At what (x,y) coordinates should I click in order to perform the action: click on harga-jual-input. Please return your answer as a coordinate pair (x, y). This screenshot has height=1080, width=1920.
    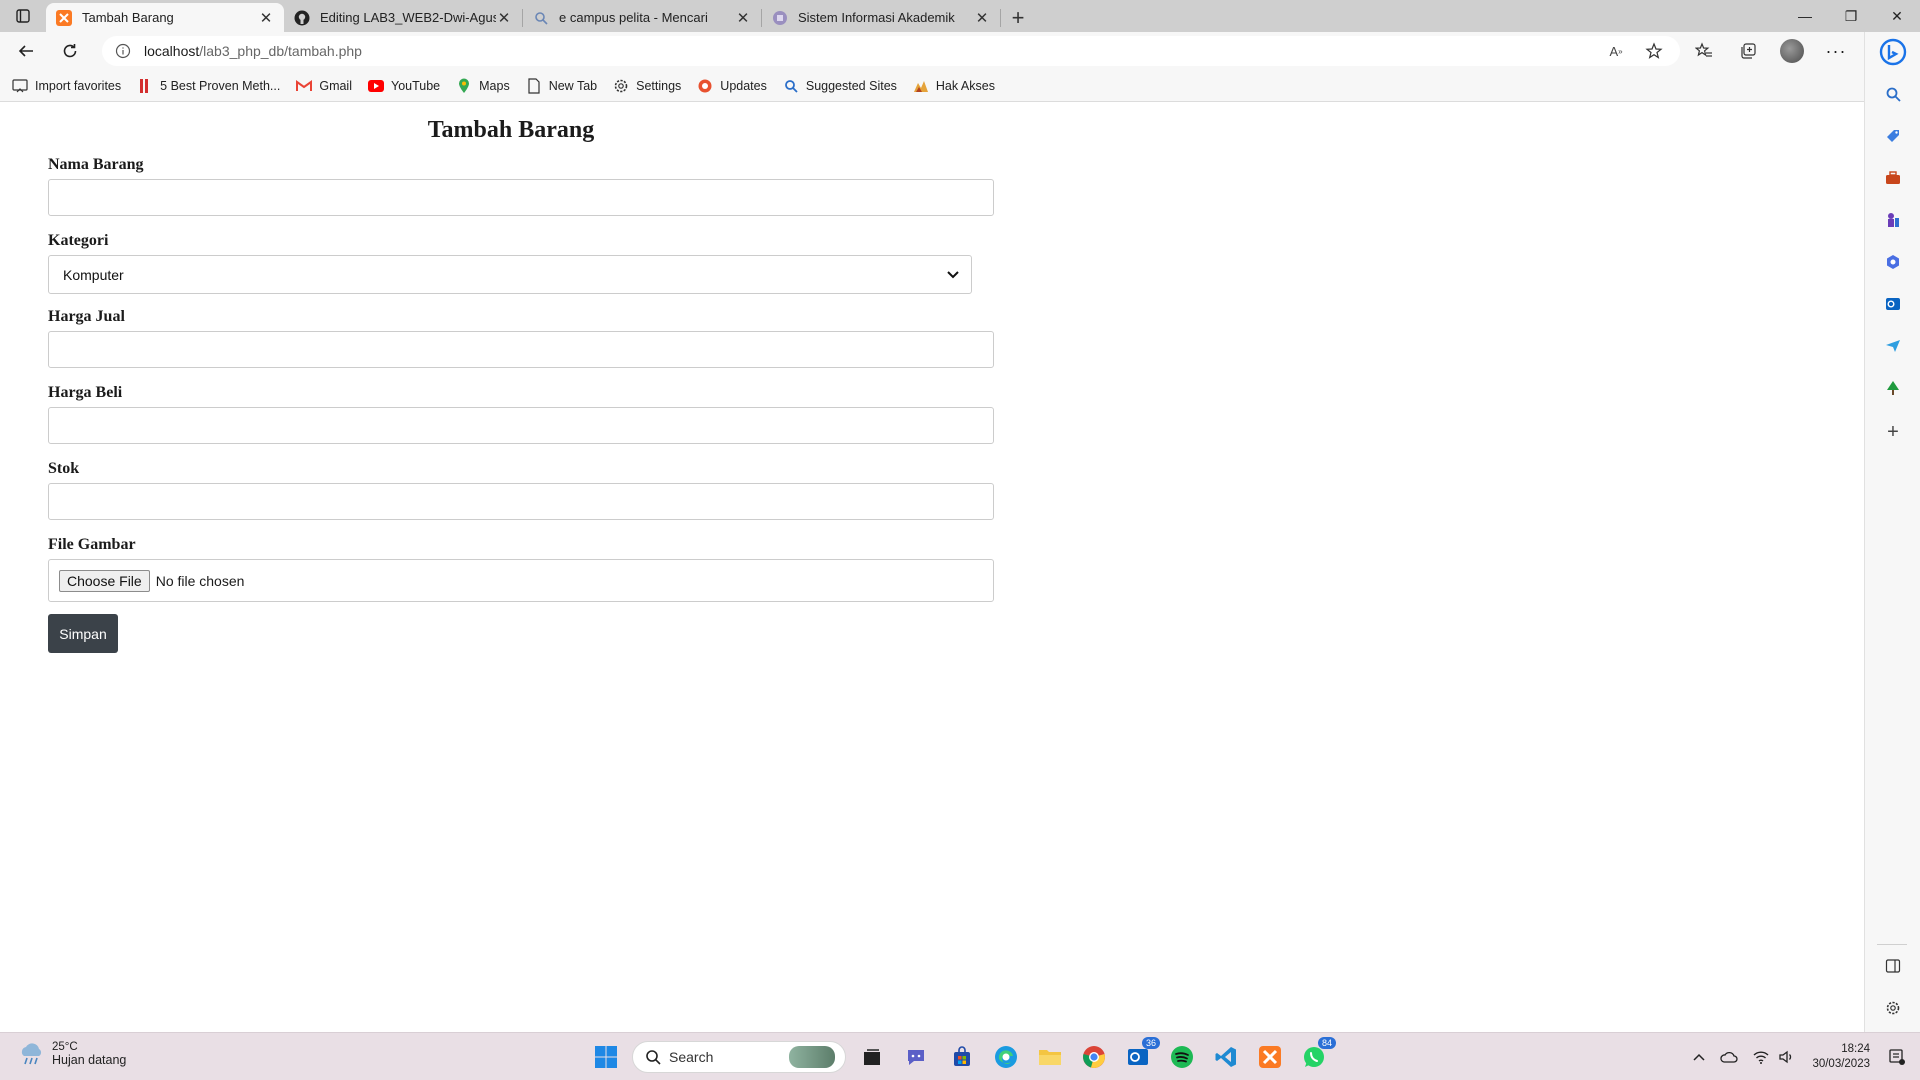
    Looking at the image, I should click on (521, 349).